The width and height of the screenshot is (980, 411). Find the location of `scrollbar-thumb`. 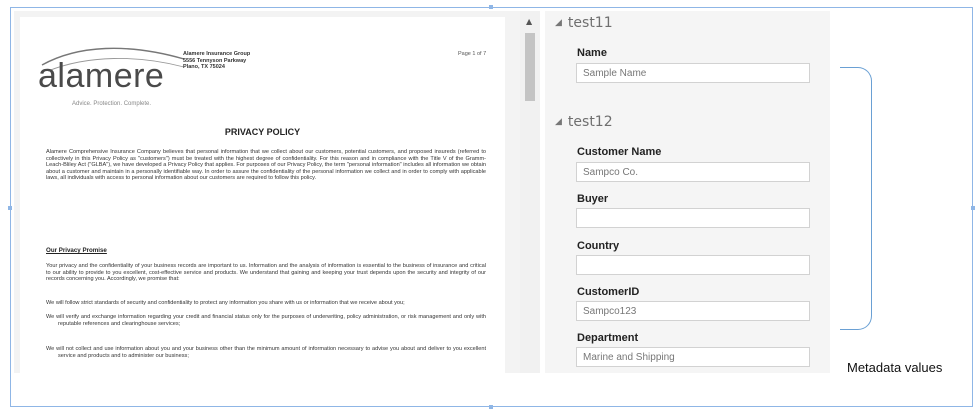

scrollbar-thumb is located at coordinates (530, 67).